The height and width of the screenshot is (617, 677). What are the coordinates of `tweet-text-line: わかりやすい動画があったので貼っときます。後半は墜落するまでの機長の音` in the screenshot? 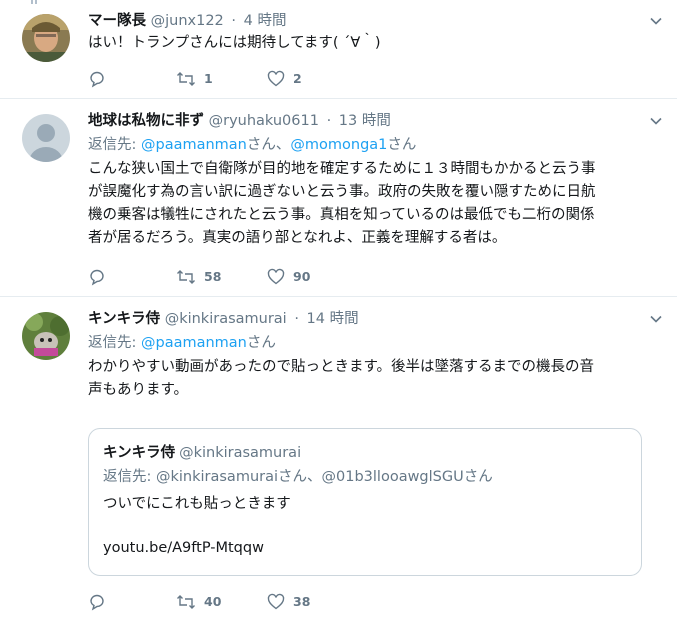 It's located at (341, 367).